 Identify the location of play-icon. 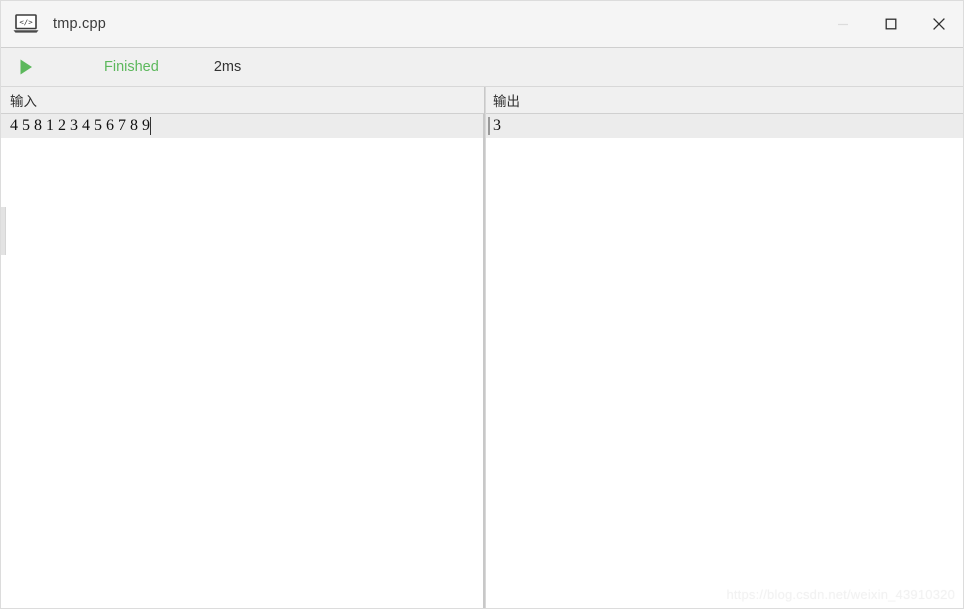
(26, 67).